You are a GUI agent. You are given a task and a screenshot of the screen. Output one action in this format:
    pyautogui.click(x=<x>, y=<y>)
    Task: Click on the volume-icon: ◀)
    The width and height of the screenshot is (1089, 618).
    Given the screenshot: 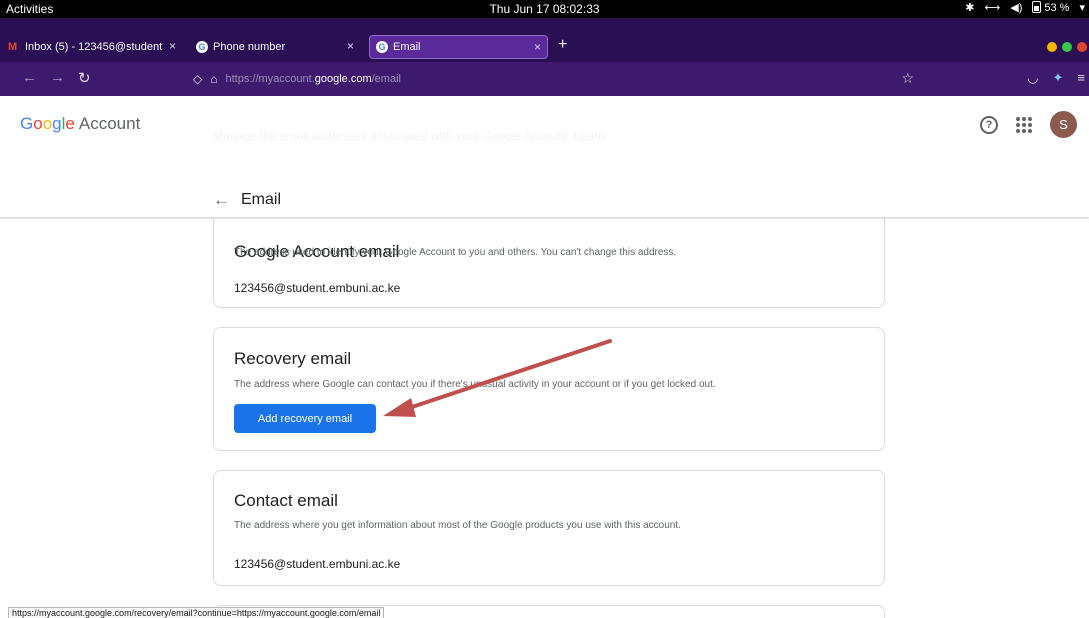 What is the action you would take?
    pyautogui.click(x=1016, y=8)
    